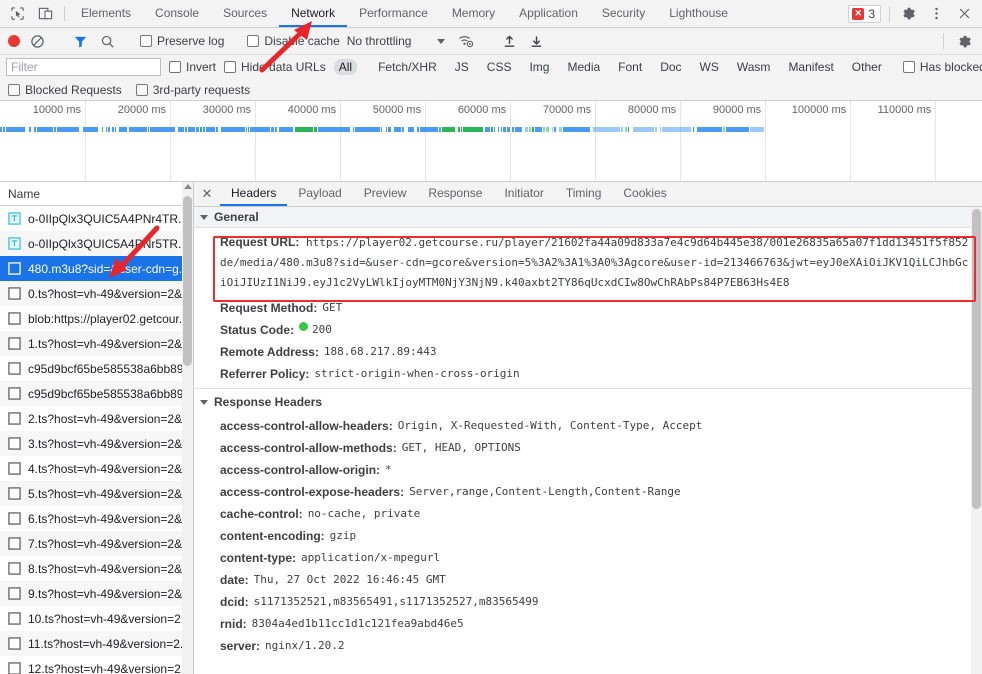 The image size is (982, 674). Describe the element at coordinates (737, 110) in the screenshot. I see `timeline-tick-label: 90000 ms` at that location.